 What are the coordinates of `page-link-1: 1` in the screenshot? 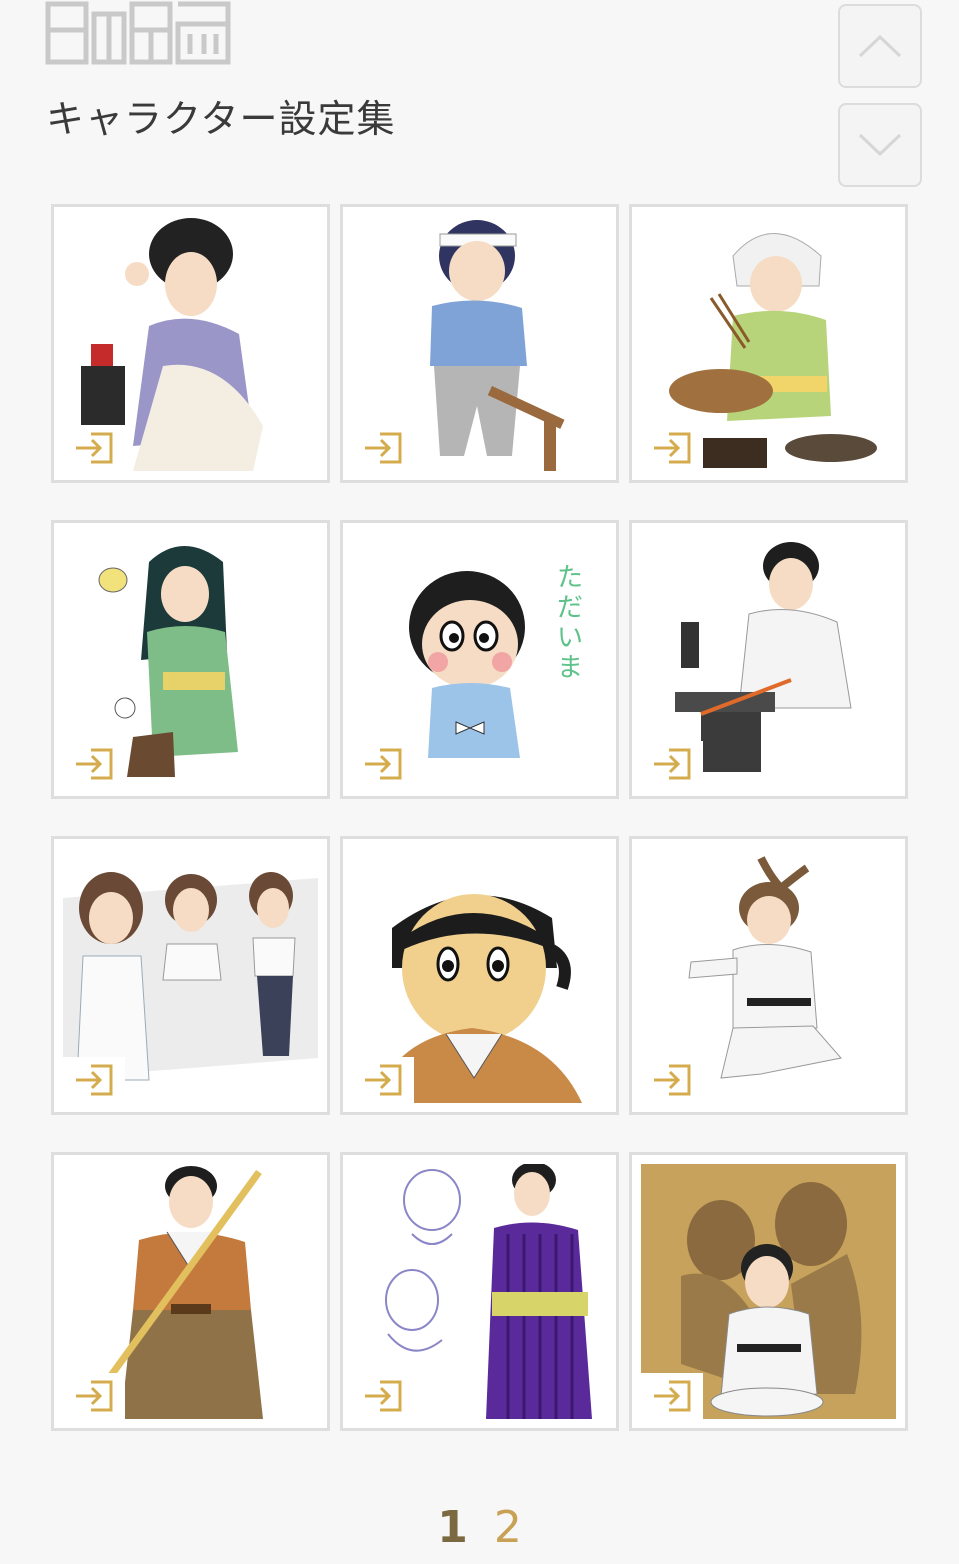 It's located at (452, 1528).